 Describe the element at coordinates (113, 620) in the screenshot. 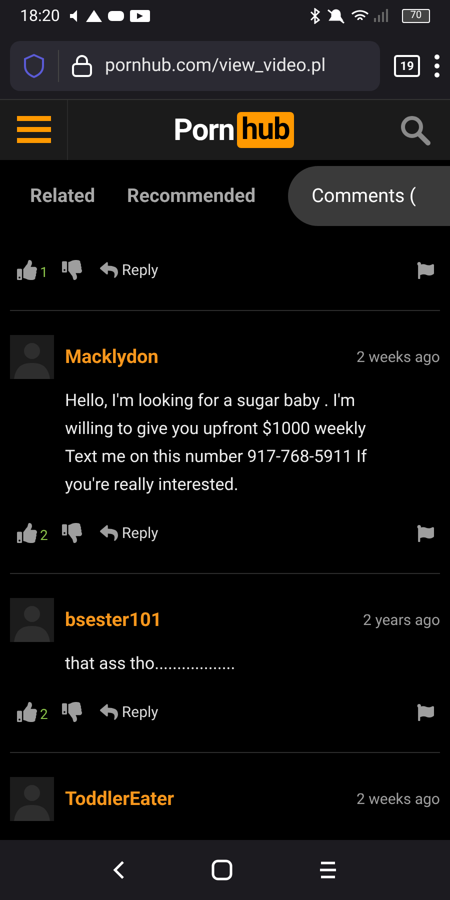

I see `username: bsester101` at that location.